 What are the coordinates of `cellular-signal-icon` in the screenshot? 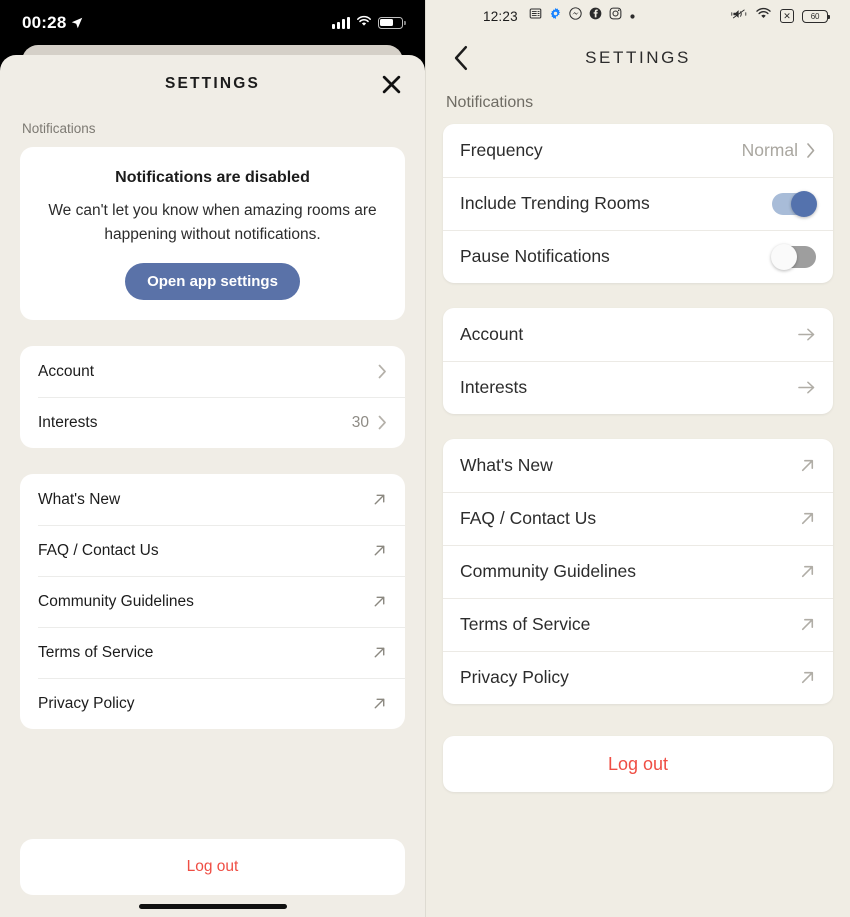 It's located at (341, 22).